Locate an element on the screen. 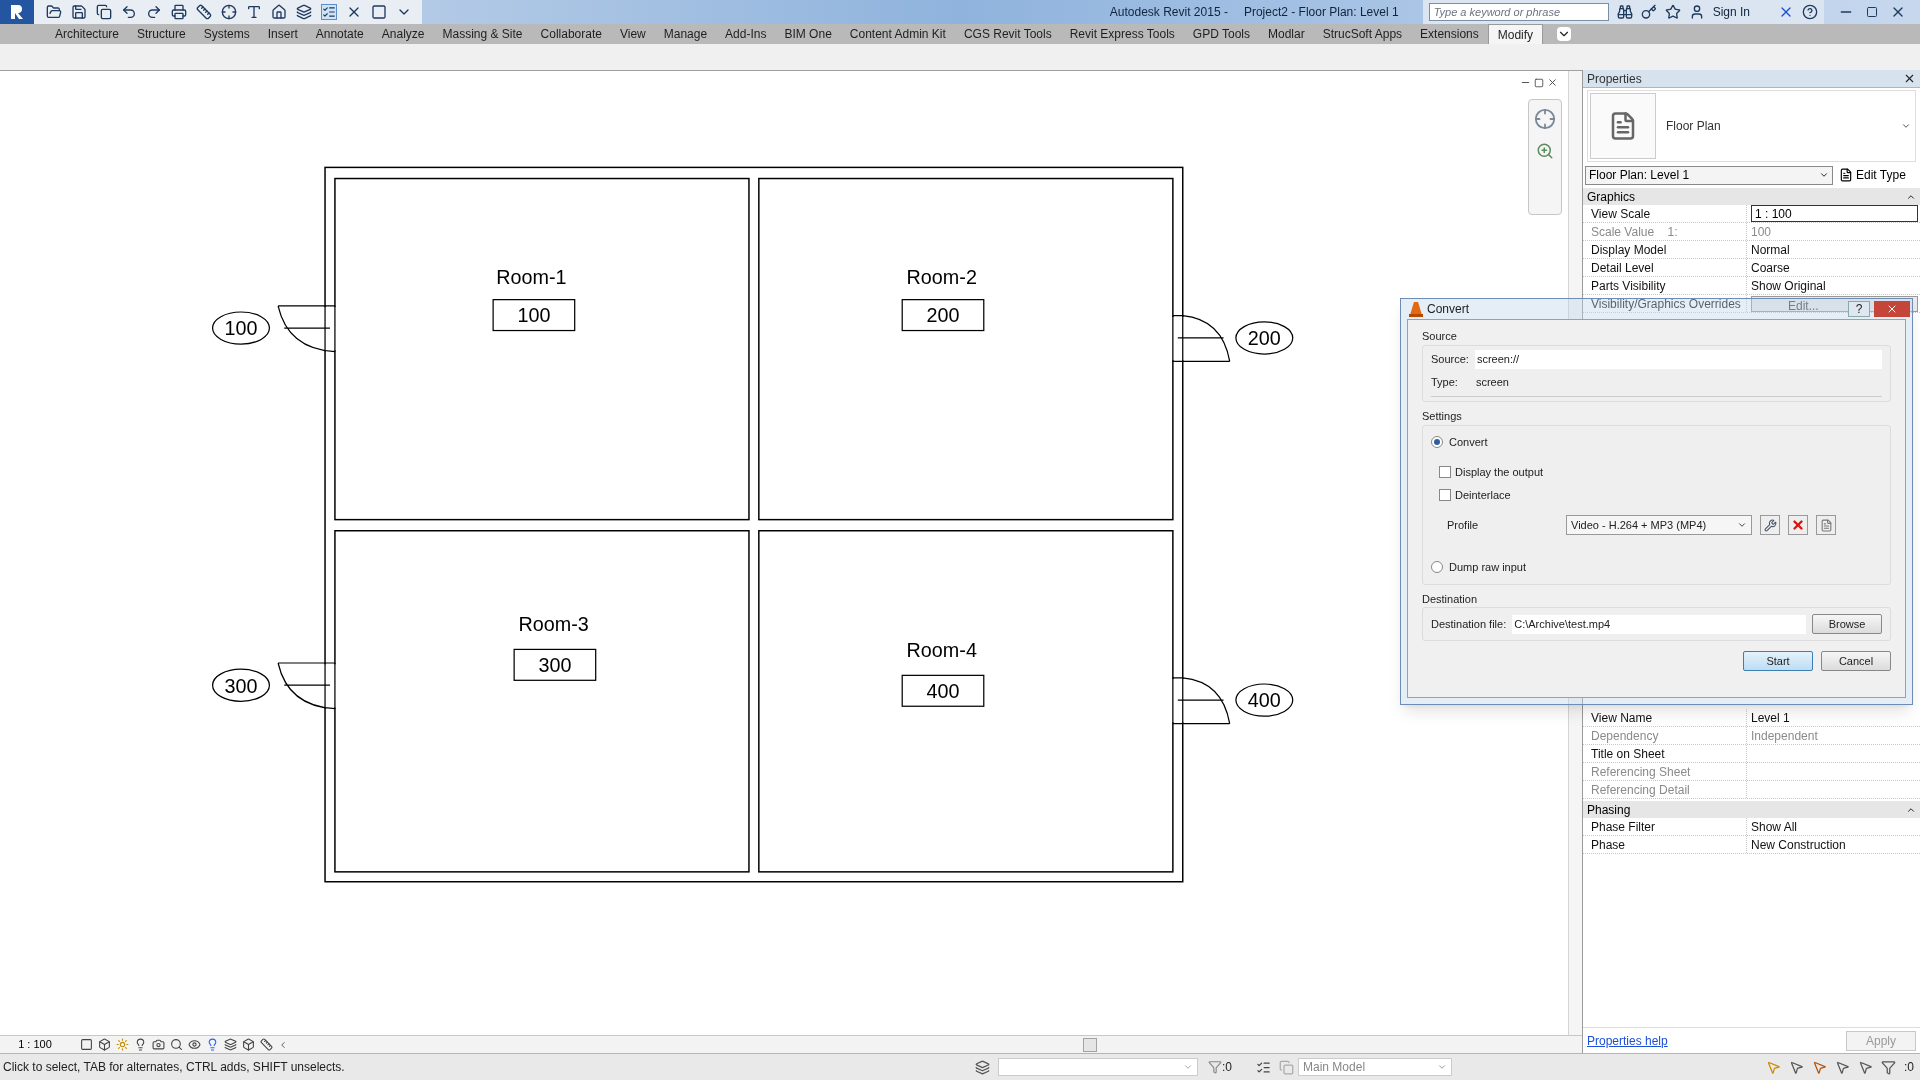 The image size is (1920, 1080). group-title: Settings is located at coordinates (1442, 416).